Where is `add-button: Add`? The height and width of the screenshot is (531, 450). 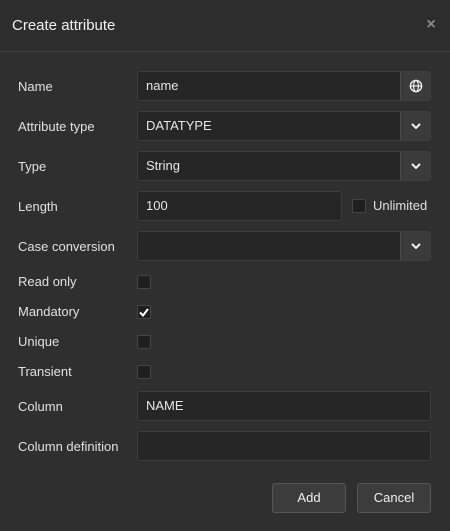 add-button: Add is located at coordinates (309, 498).